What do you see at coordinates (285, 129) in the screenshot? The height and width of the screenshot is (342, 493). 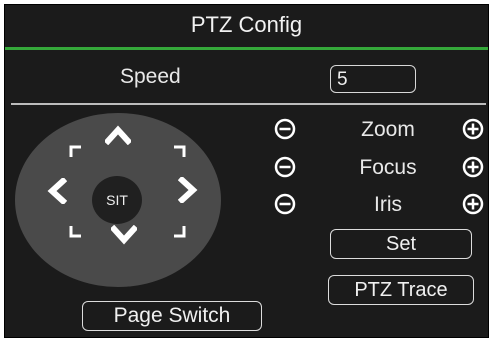 I see `zoom-out-icon` at bounding box center [285, 129].